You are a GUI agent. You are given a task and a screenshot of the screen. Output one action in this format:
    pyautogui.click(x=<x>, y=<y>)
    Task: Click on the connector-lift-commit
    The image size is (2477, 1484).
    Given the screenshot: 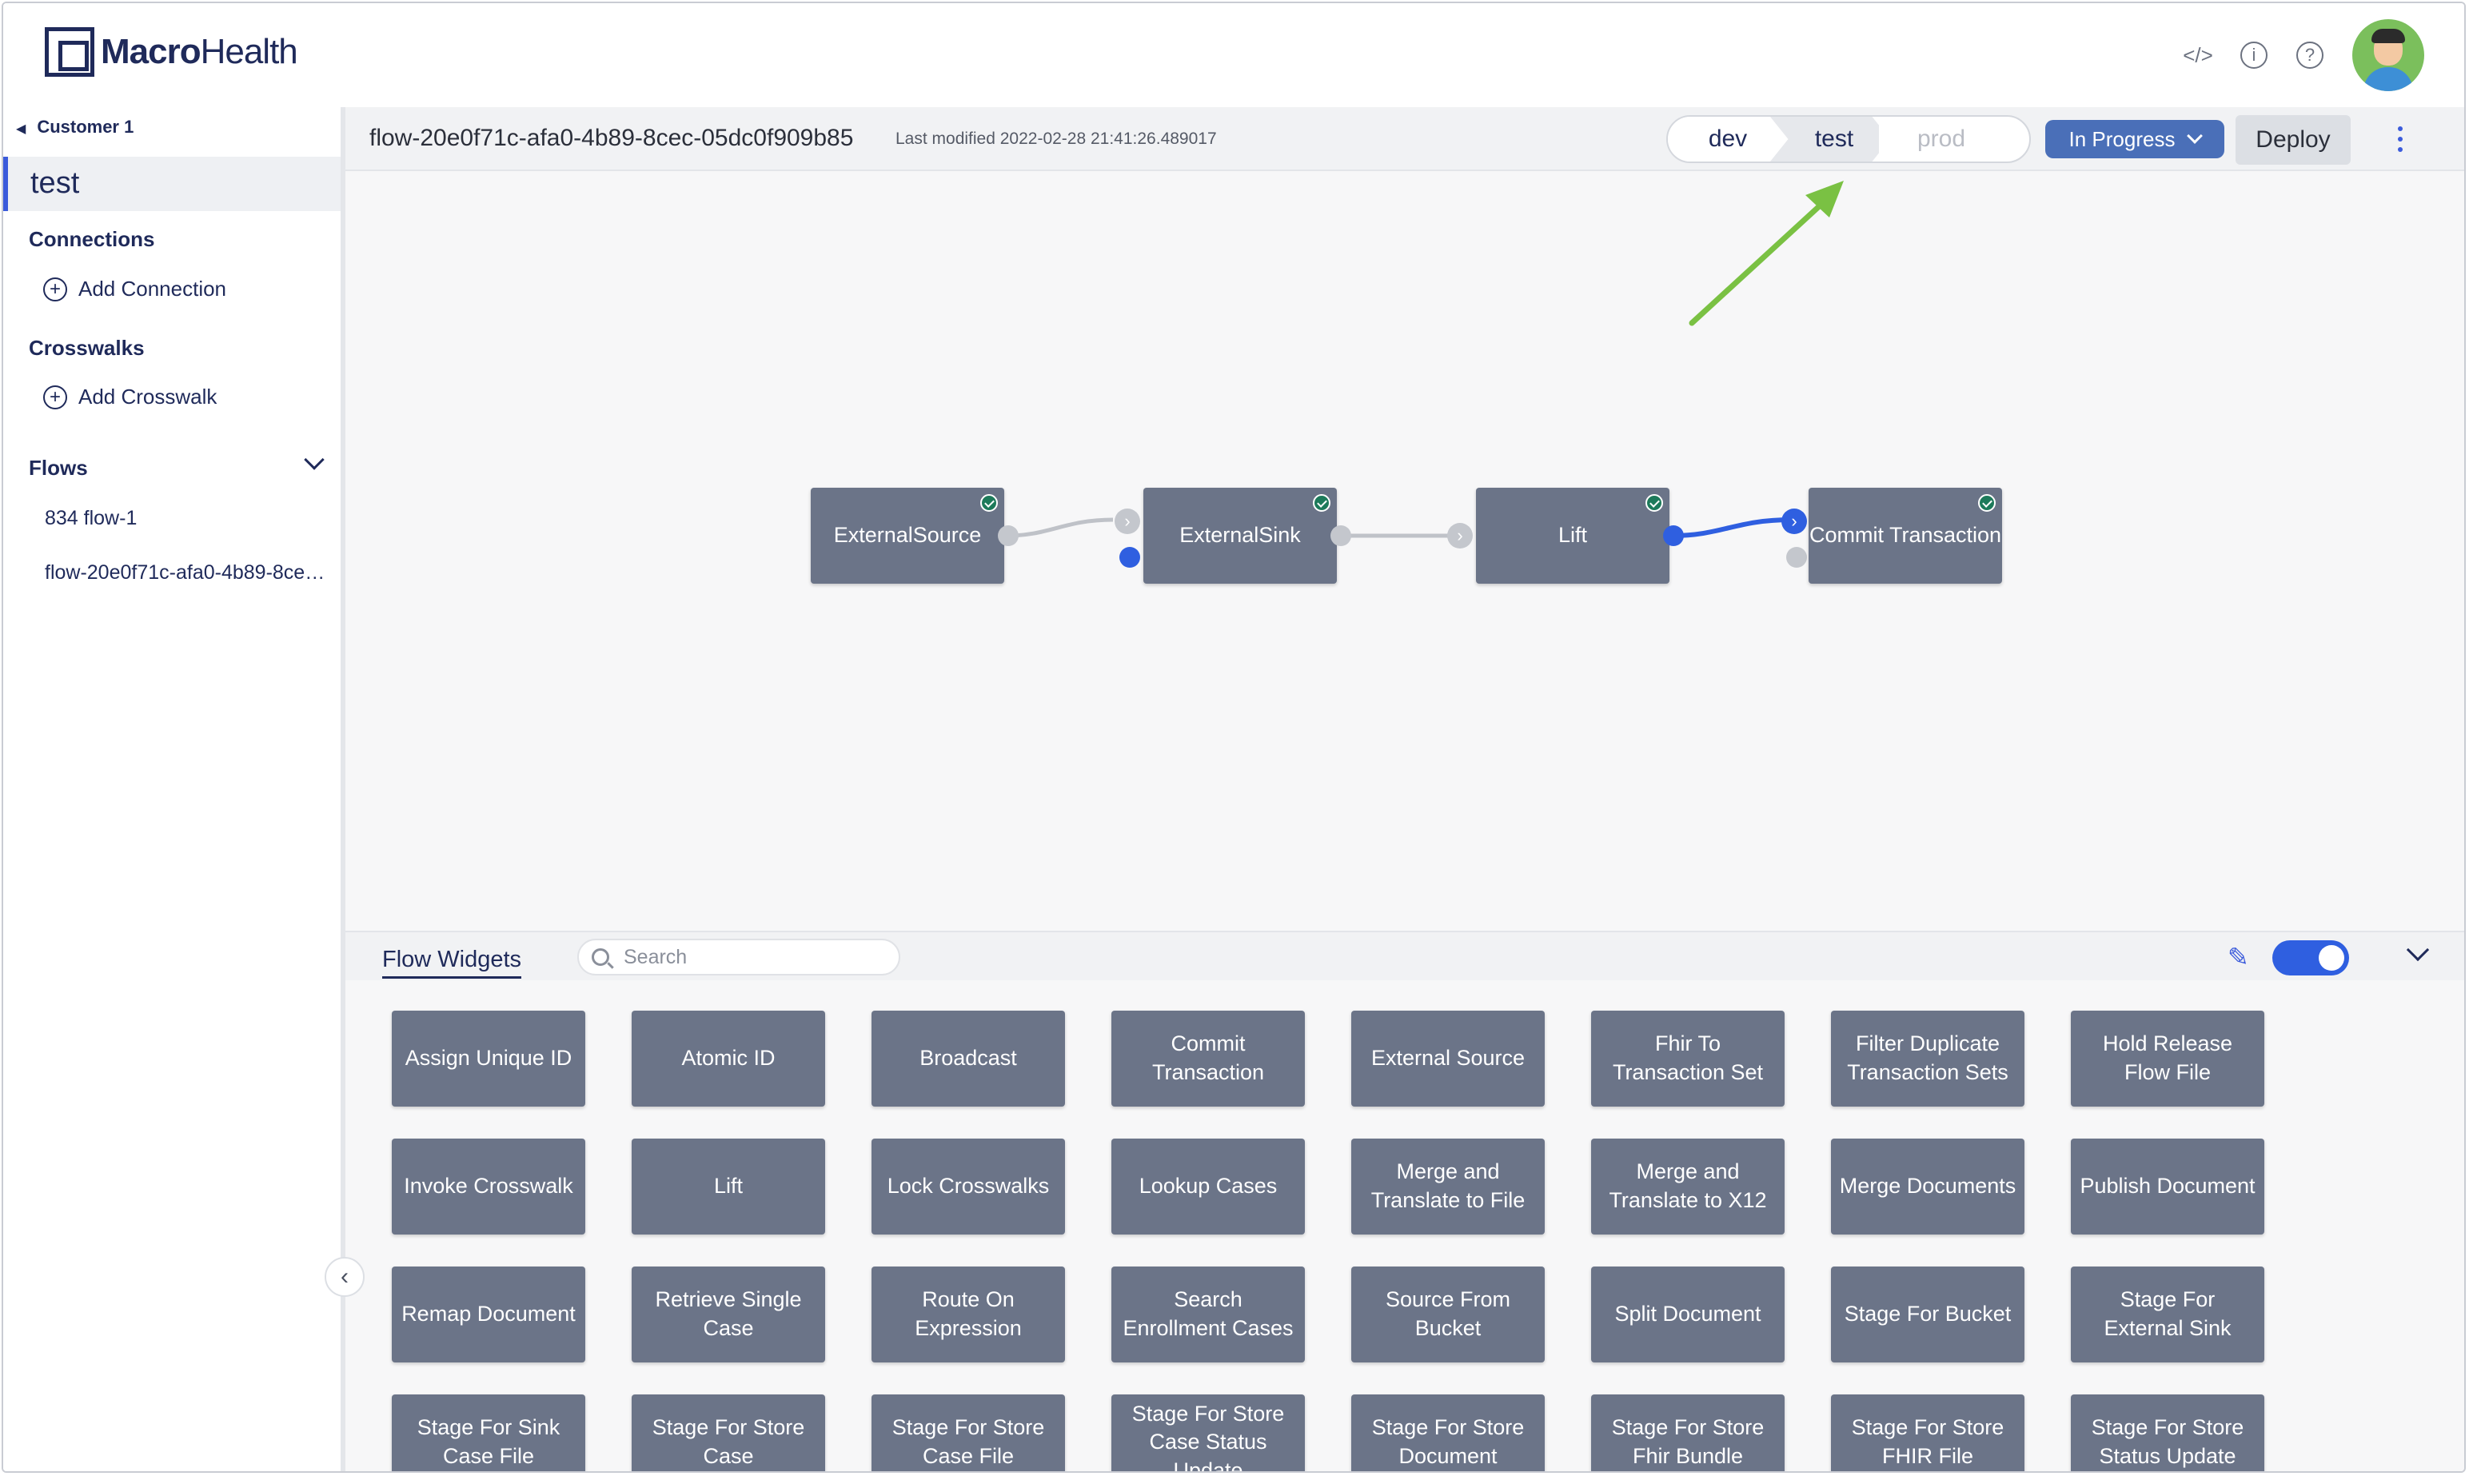 What is the action you would take?
    pyautogui.click(x=1732, y=527)
    